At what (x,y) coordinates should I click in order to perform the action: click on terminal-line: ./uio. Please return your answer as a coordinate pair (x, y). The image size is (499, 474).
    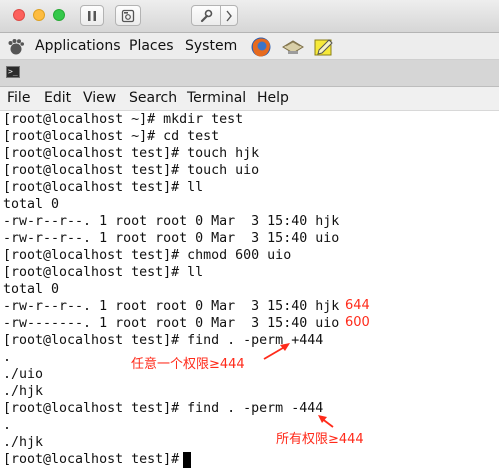
    Looking at the image, I should click on (23, 374).